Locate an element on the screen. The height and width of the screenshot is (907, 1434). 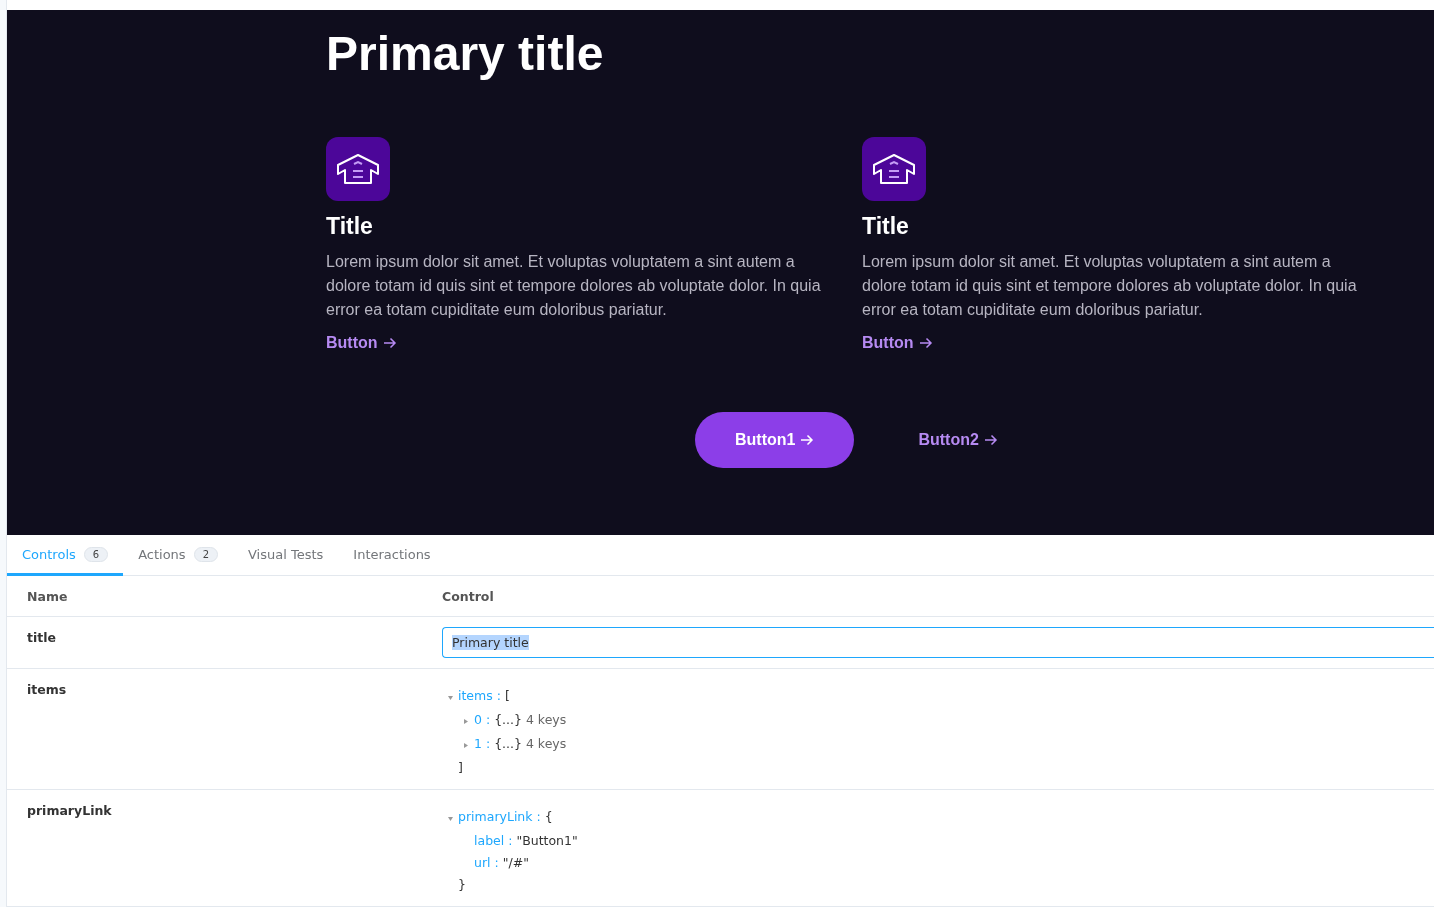
tree-value: "/#" is located at coordinates (515, 862).